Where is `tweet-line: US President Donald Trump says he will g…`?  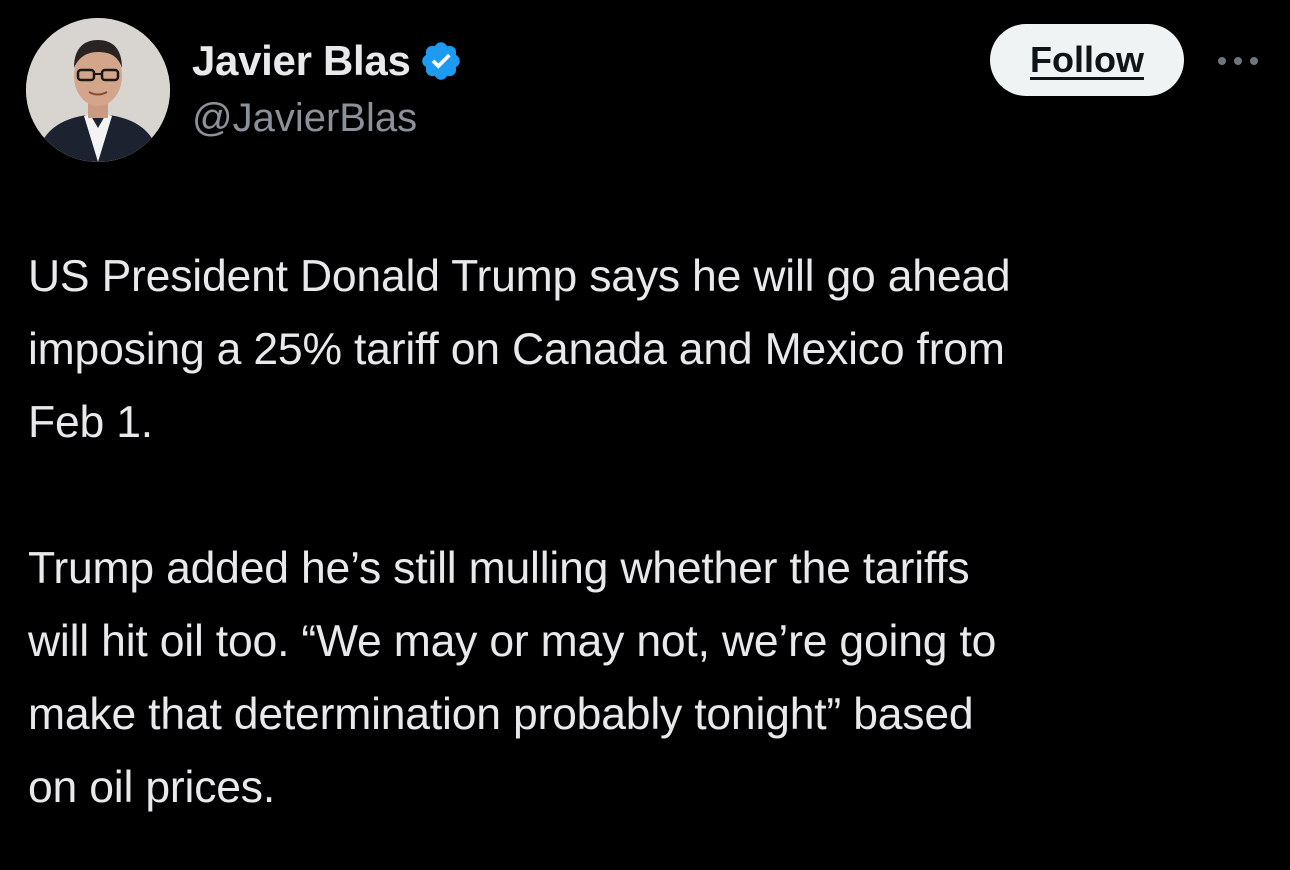
tweet-line: US President Donald Trump says he will g… is located at coordinates (519, 276).